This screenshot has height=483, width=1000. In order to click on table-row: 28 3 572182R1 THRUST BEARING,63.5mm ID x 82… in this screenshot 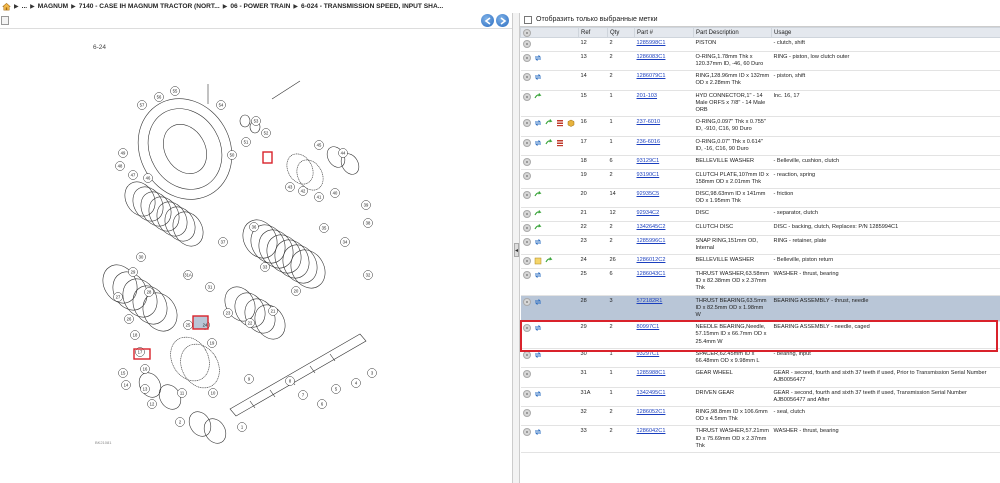, I will do `click(760, 309)`.